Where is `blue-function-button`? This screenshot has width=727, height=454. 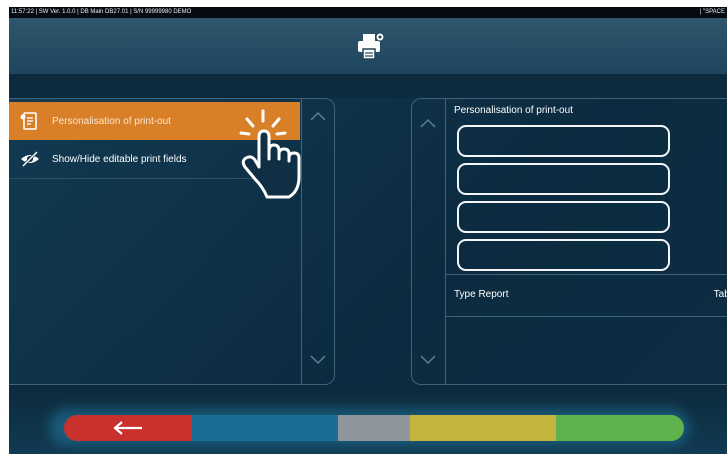 blue-function-button is located at coordinates (265, 428).